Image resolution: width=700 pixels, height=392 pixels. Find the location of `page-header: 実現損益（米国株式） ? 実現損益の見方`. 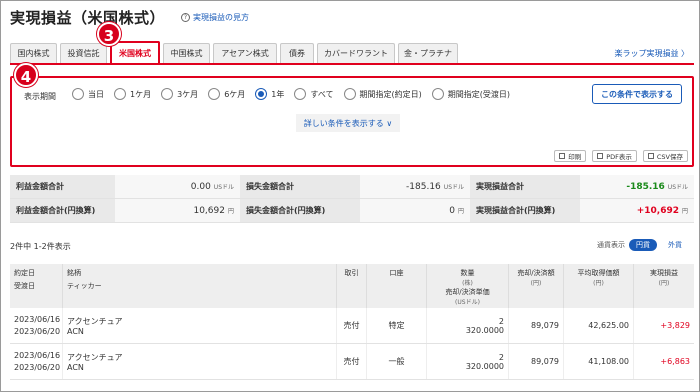

page-header: 実現損益（米国株式） ? 実現損益の見方 is located at coordinates (129, 17).